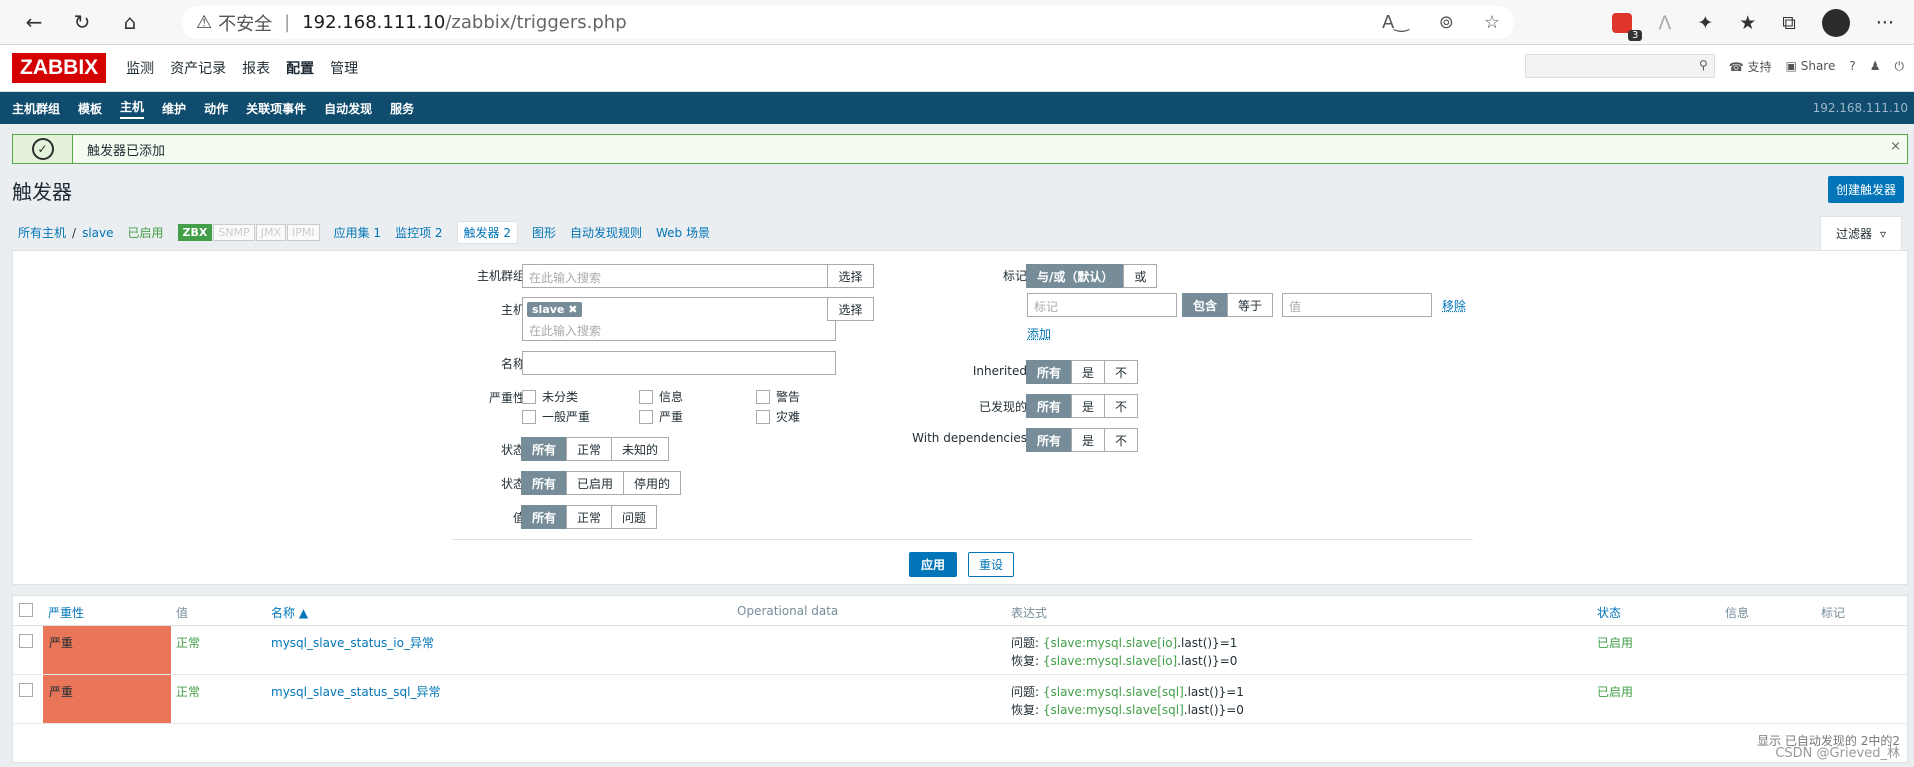  Describe the element at coordinates (1088, 440) in the screenshot. I see `dependencies-yes: 是` at that location.